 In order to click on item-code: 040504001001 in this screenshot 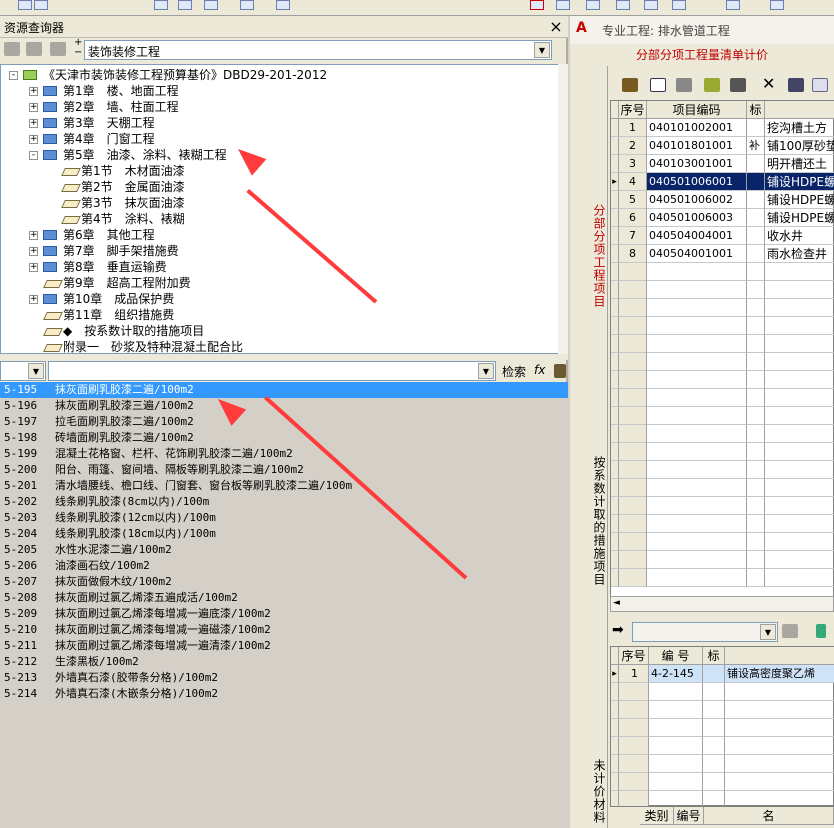, I will do `click(697, 254)`.